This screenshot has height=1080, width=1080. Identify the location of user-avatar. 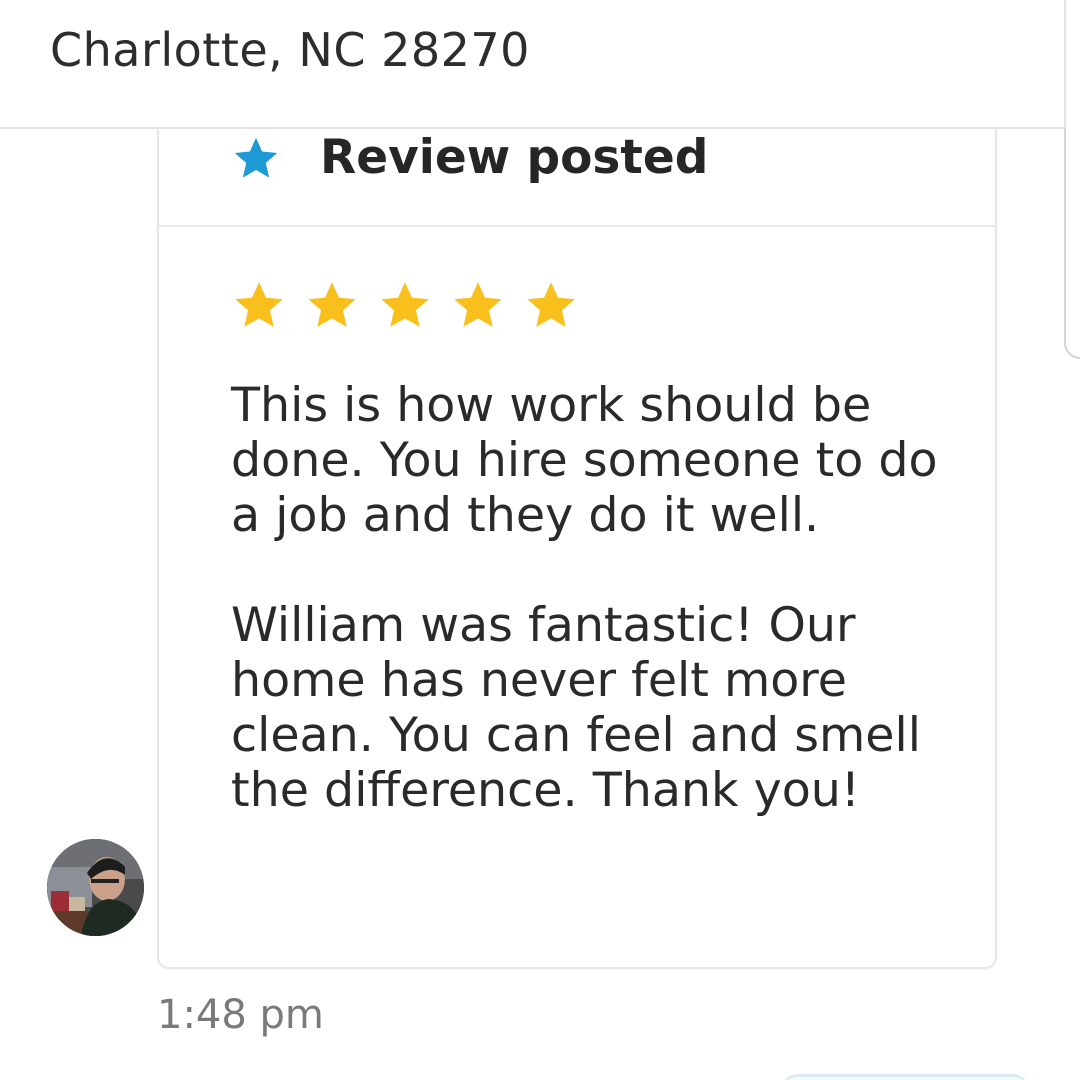
(95, 887).